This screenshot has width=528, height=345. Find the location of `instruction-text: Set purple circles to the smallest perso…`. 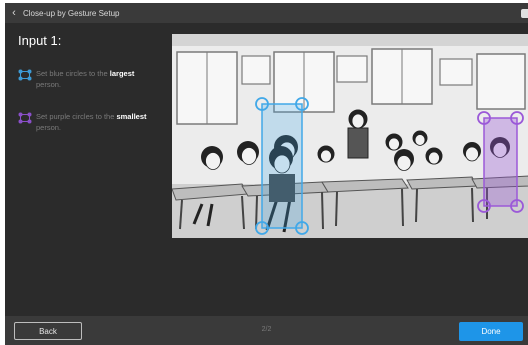

instruction-text: Set purple circles to the smallest perso… is located at coordinates (91, 122).